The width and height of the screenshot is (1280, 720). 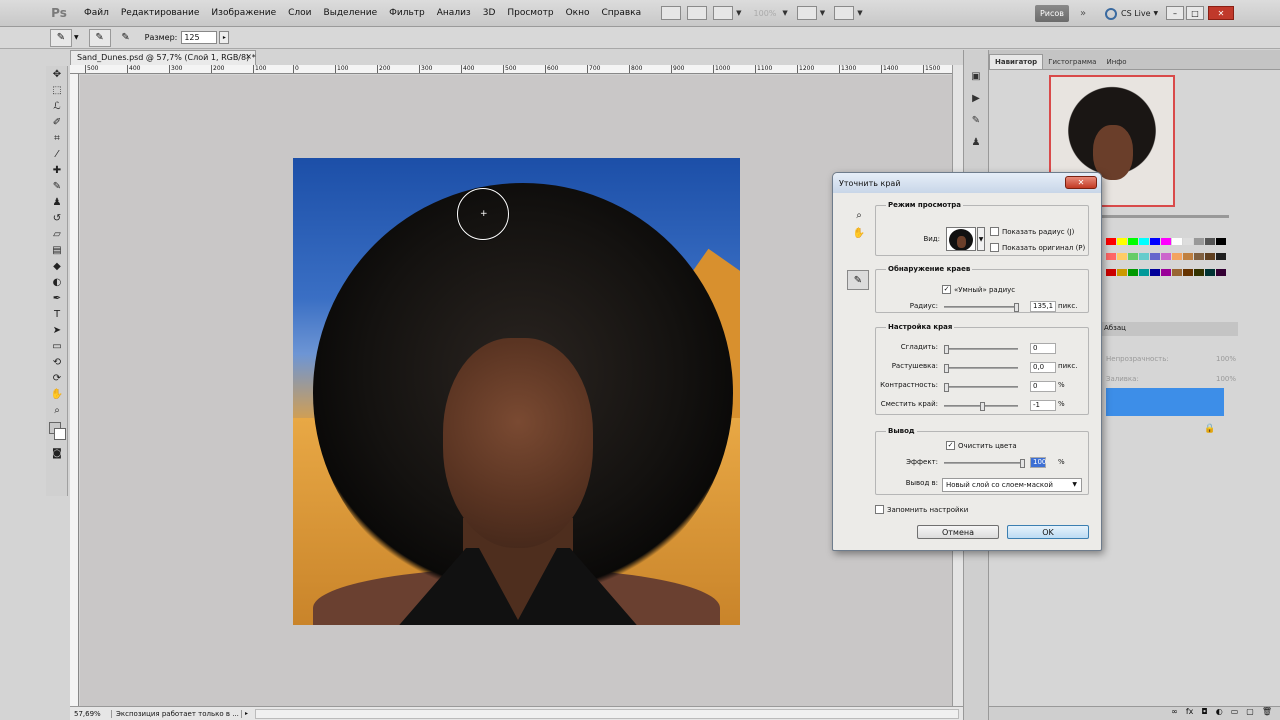 What do you see at coordinates (489, 13) in the screenshot?
I see `menu-3d: 3D` at bounding box center [489, 13].